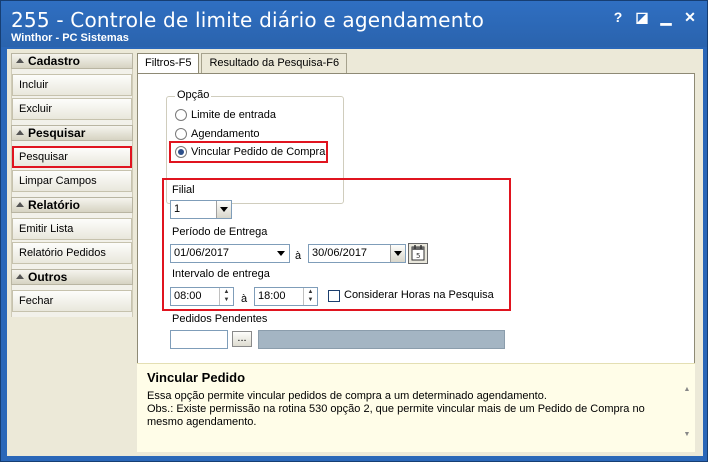  I want to click on emitir-lista-button: Emitir Lista, so click(72, 229).